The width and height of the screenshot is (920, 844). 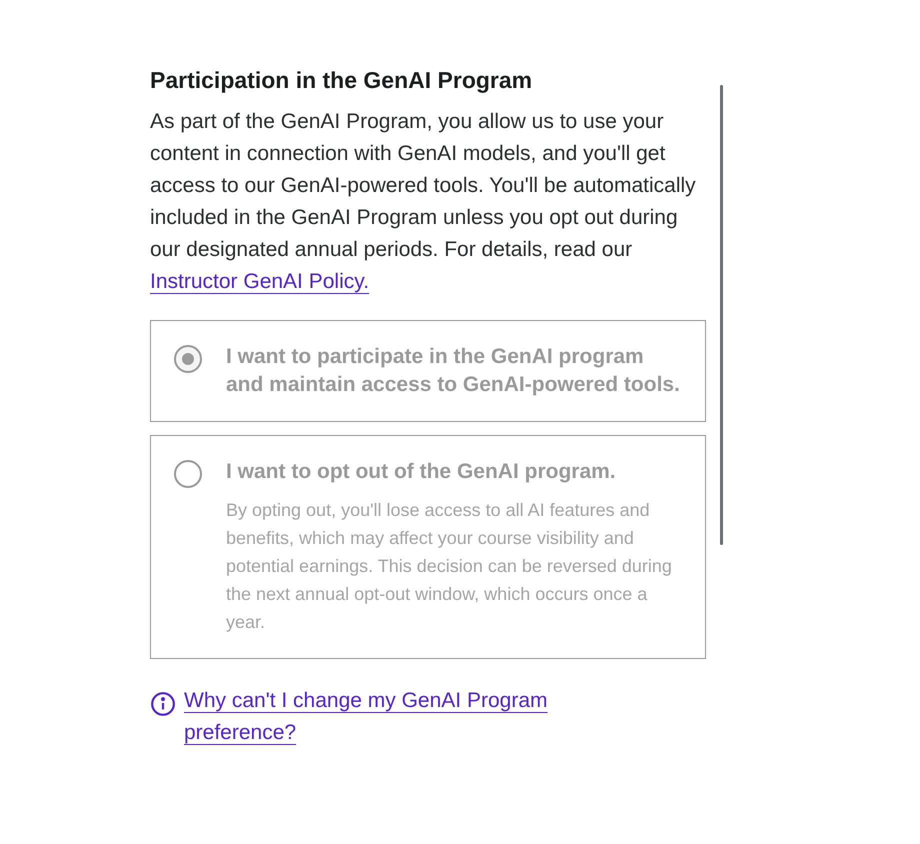 What do you see at coordinates (423, 202) in the screenshot?
I see `intro-paragraph: As part of the GenAI Program, you allow us to use your content in connection with GenAI models, and you'll get access to our GenAI-powered tools. You'll be automatically included in the GenAI Program unless you opt out during our designated annual periods. For details, read our Instructor GenAI Policy.` at bounding box center [423, 202].